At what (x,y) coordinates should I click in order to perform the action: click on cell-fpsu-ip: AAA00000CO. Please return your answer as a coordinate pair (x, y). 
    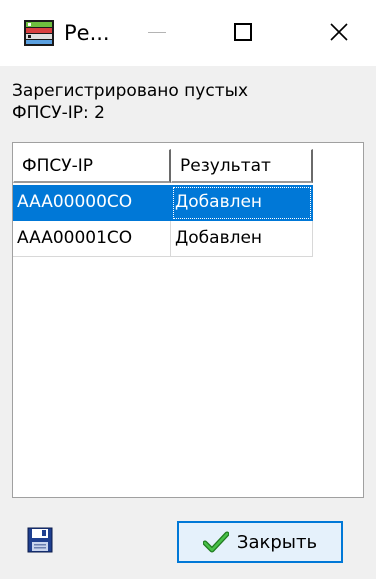
    Looking at the image, I should click on (92, 203).